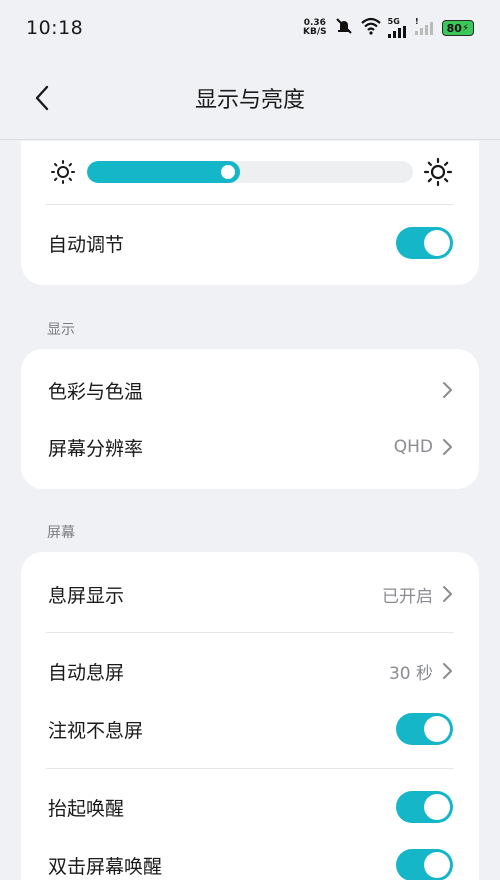 This screenshot has width=500, height=880. Describe the element at coordinates (250, 447) in the screenshot. I see `screen-resolution-row: 屏幕分辨率 QHD` at that location.